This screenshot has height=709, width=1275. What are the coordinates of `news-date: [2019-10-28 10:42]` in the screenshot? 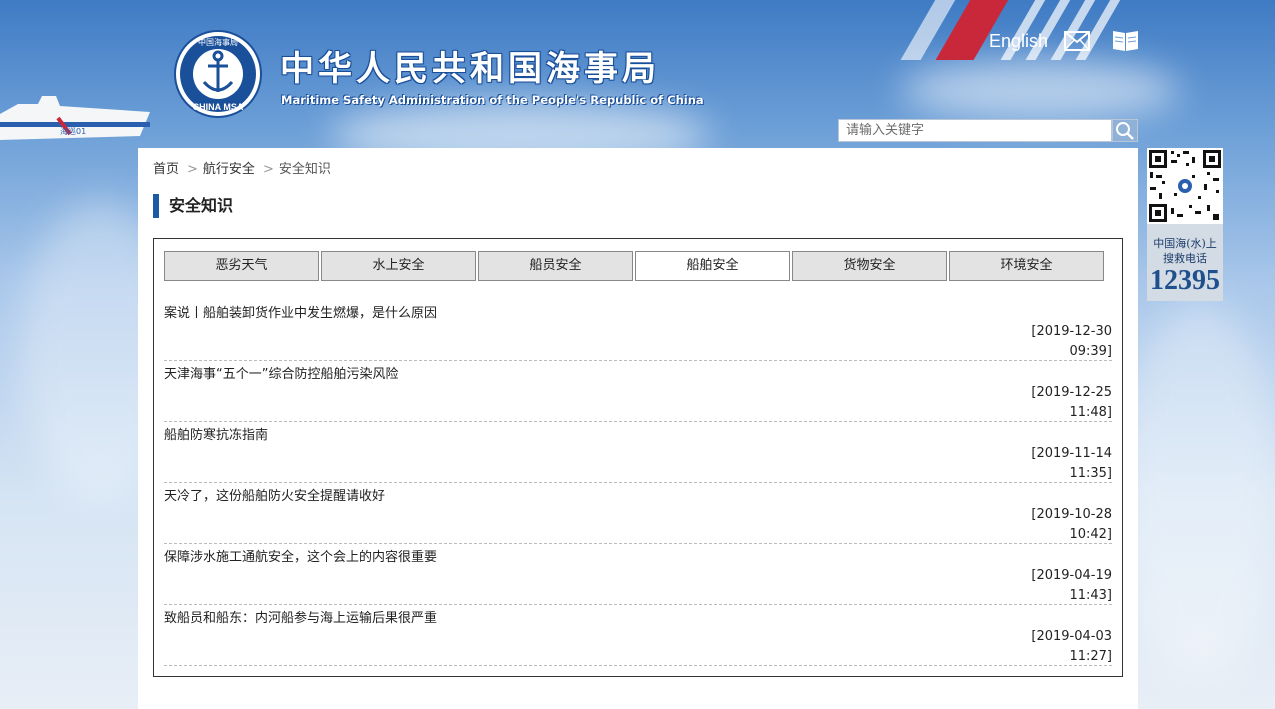 It's located at (1071, 524).